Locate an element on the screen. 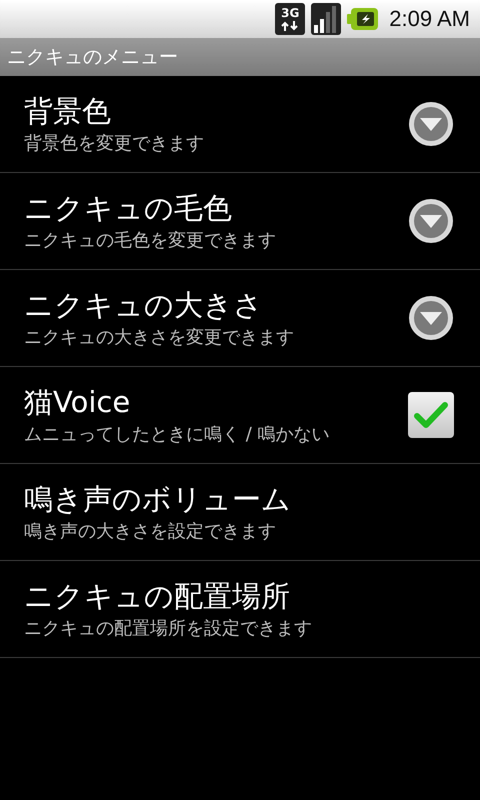  preference-item: 猫Voice ムニュってしたときに鳴く / 鳴かない is located at coordinates (240, 415).